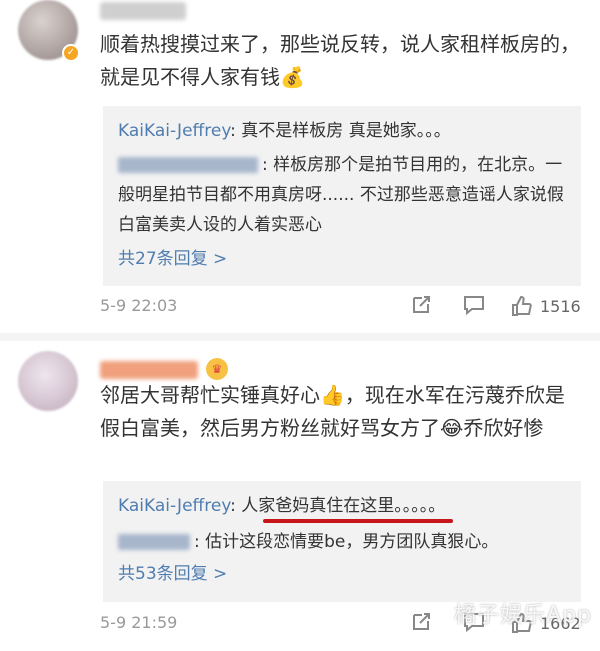 This screenshot has height=651, width=600. I want to click on timestamp: 5-9 22:03, so click(139, 305).